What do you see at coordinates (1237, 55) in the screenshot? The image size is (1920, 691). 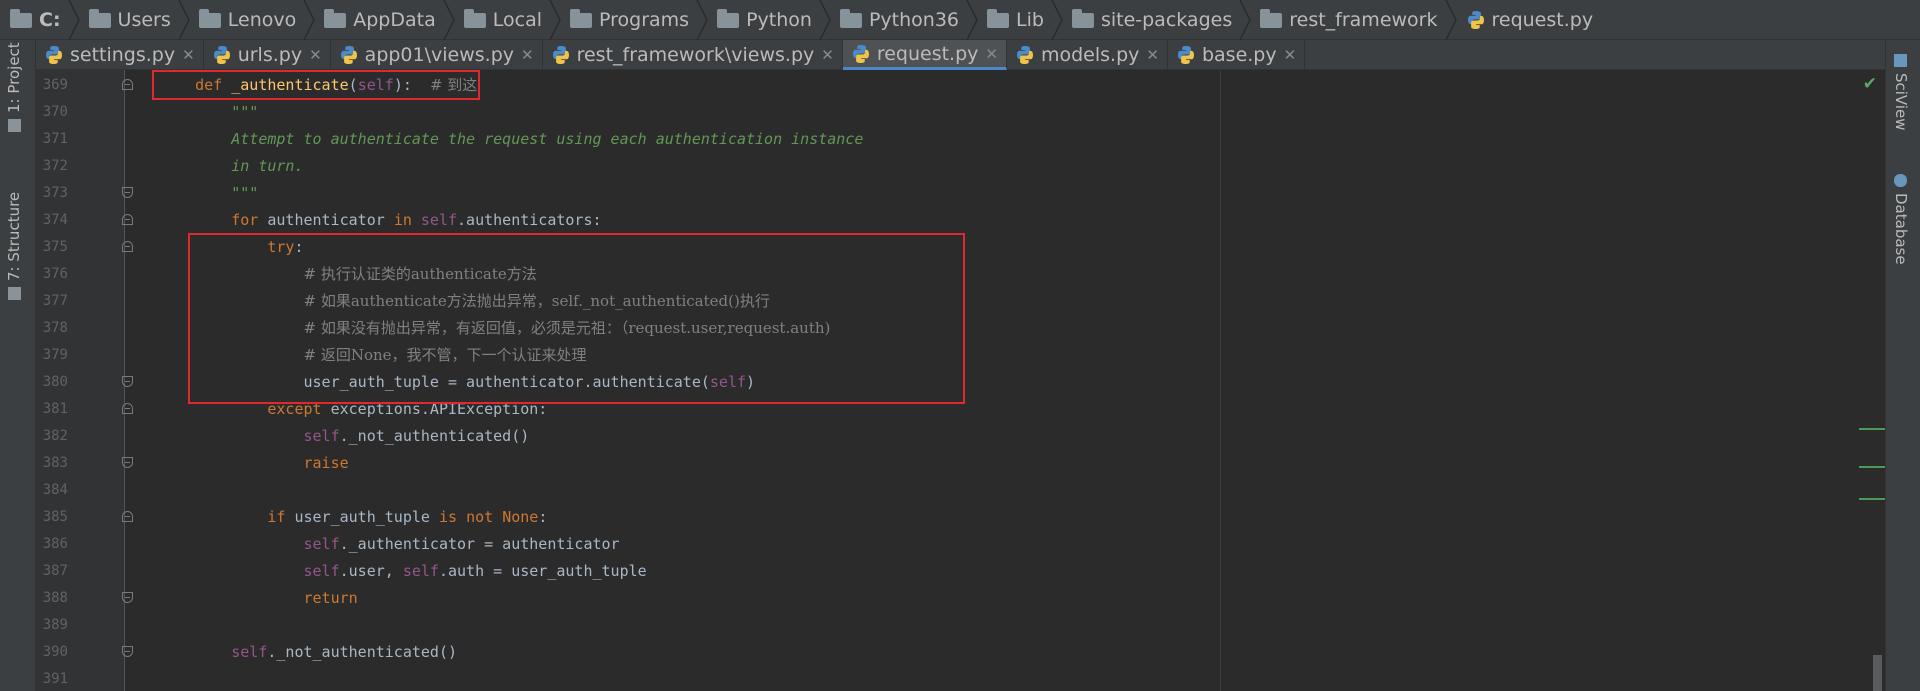 I see `editor-tab: base.py ✕` at bounding box center [1237, 55].